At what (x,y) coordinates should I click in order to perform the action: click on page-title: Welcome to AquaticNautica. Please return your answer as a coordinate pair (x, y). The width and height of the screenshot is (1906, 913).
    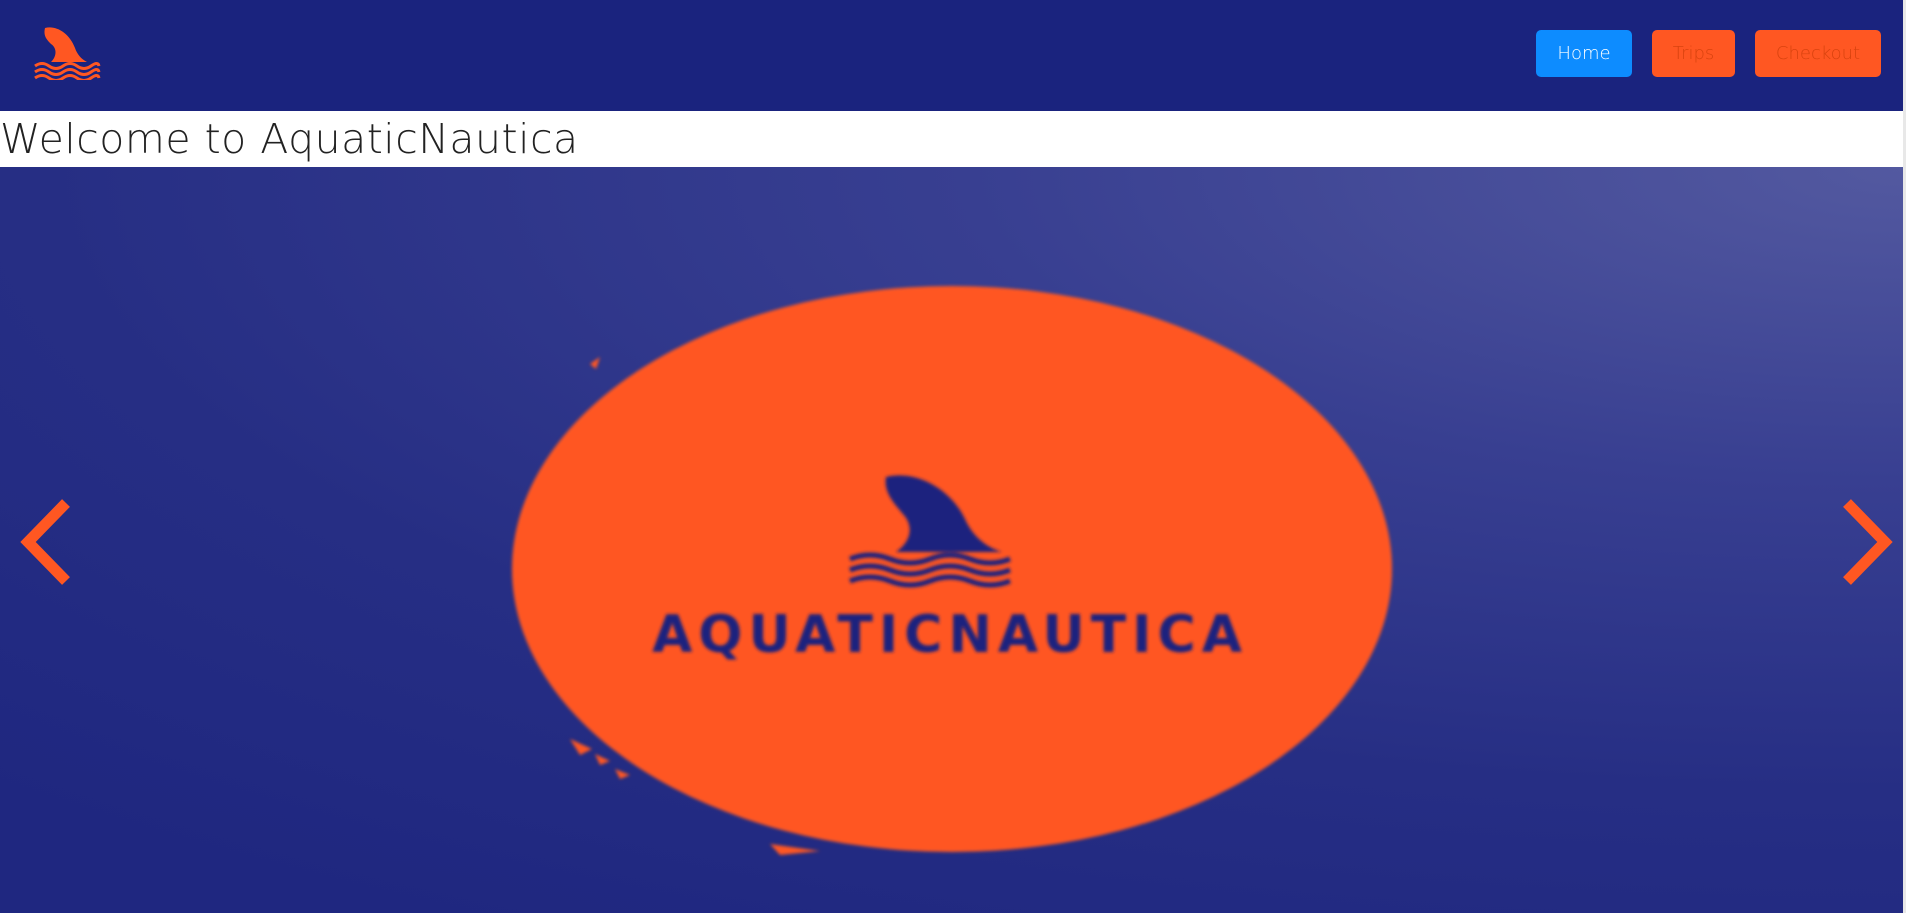
    Looking at the image, I should click on (289, 139).